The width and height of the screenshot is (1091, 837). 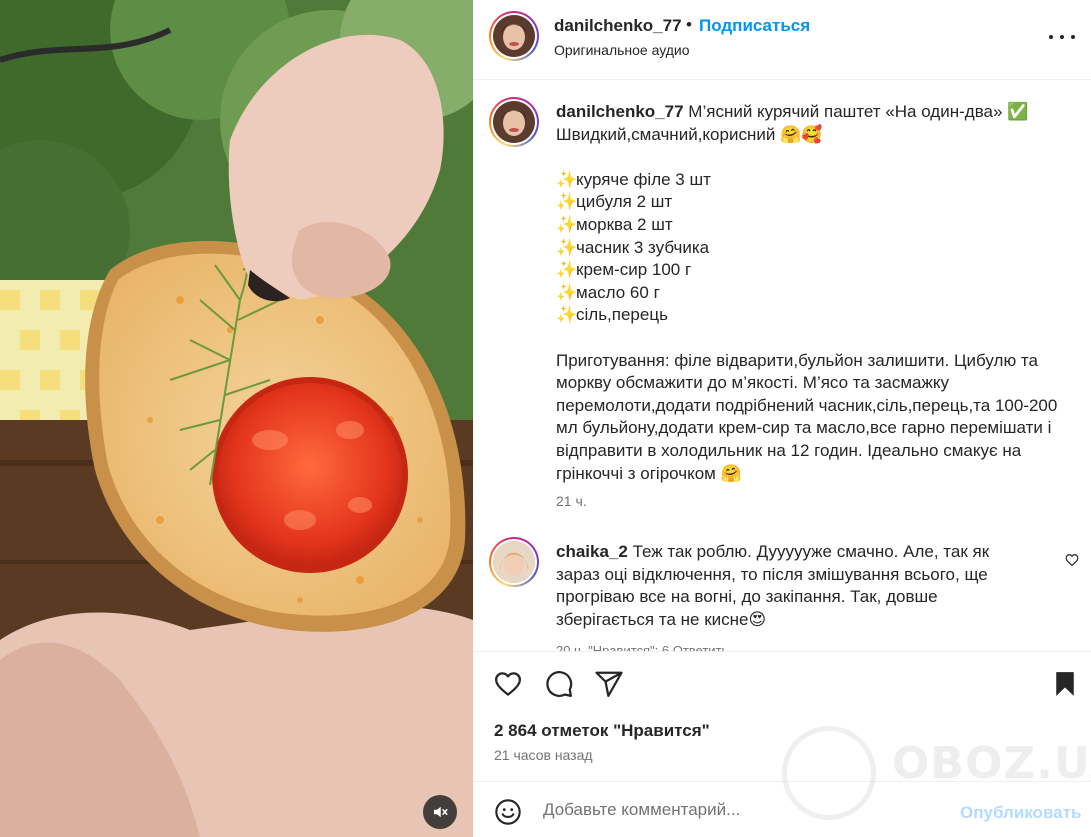 I want to click on ingredient-item: ✨часник 3 зубчика, so click(x=811, y=248).